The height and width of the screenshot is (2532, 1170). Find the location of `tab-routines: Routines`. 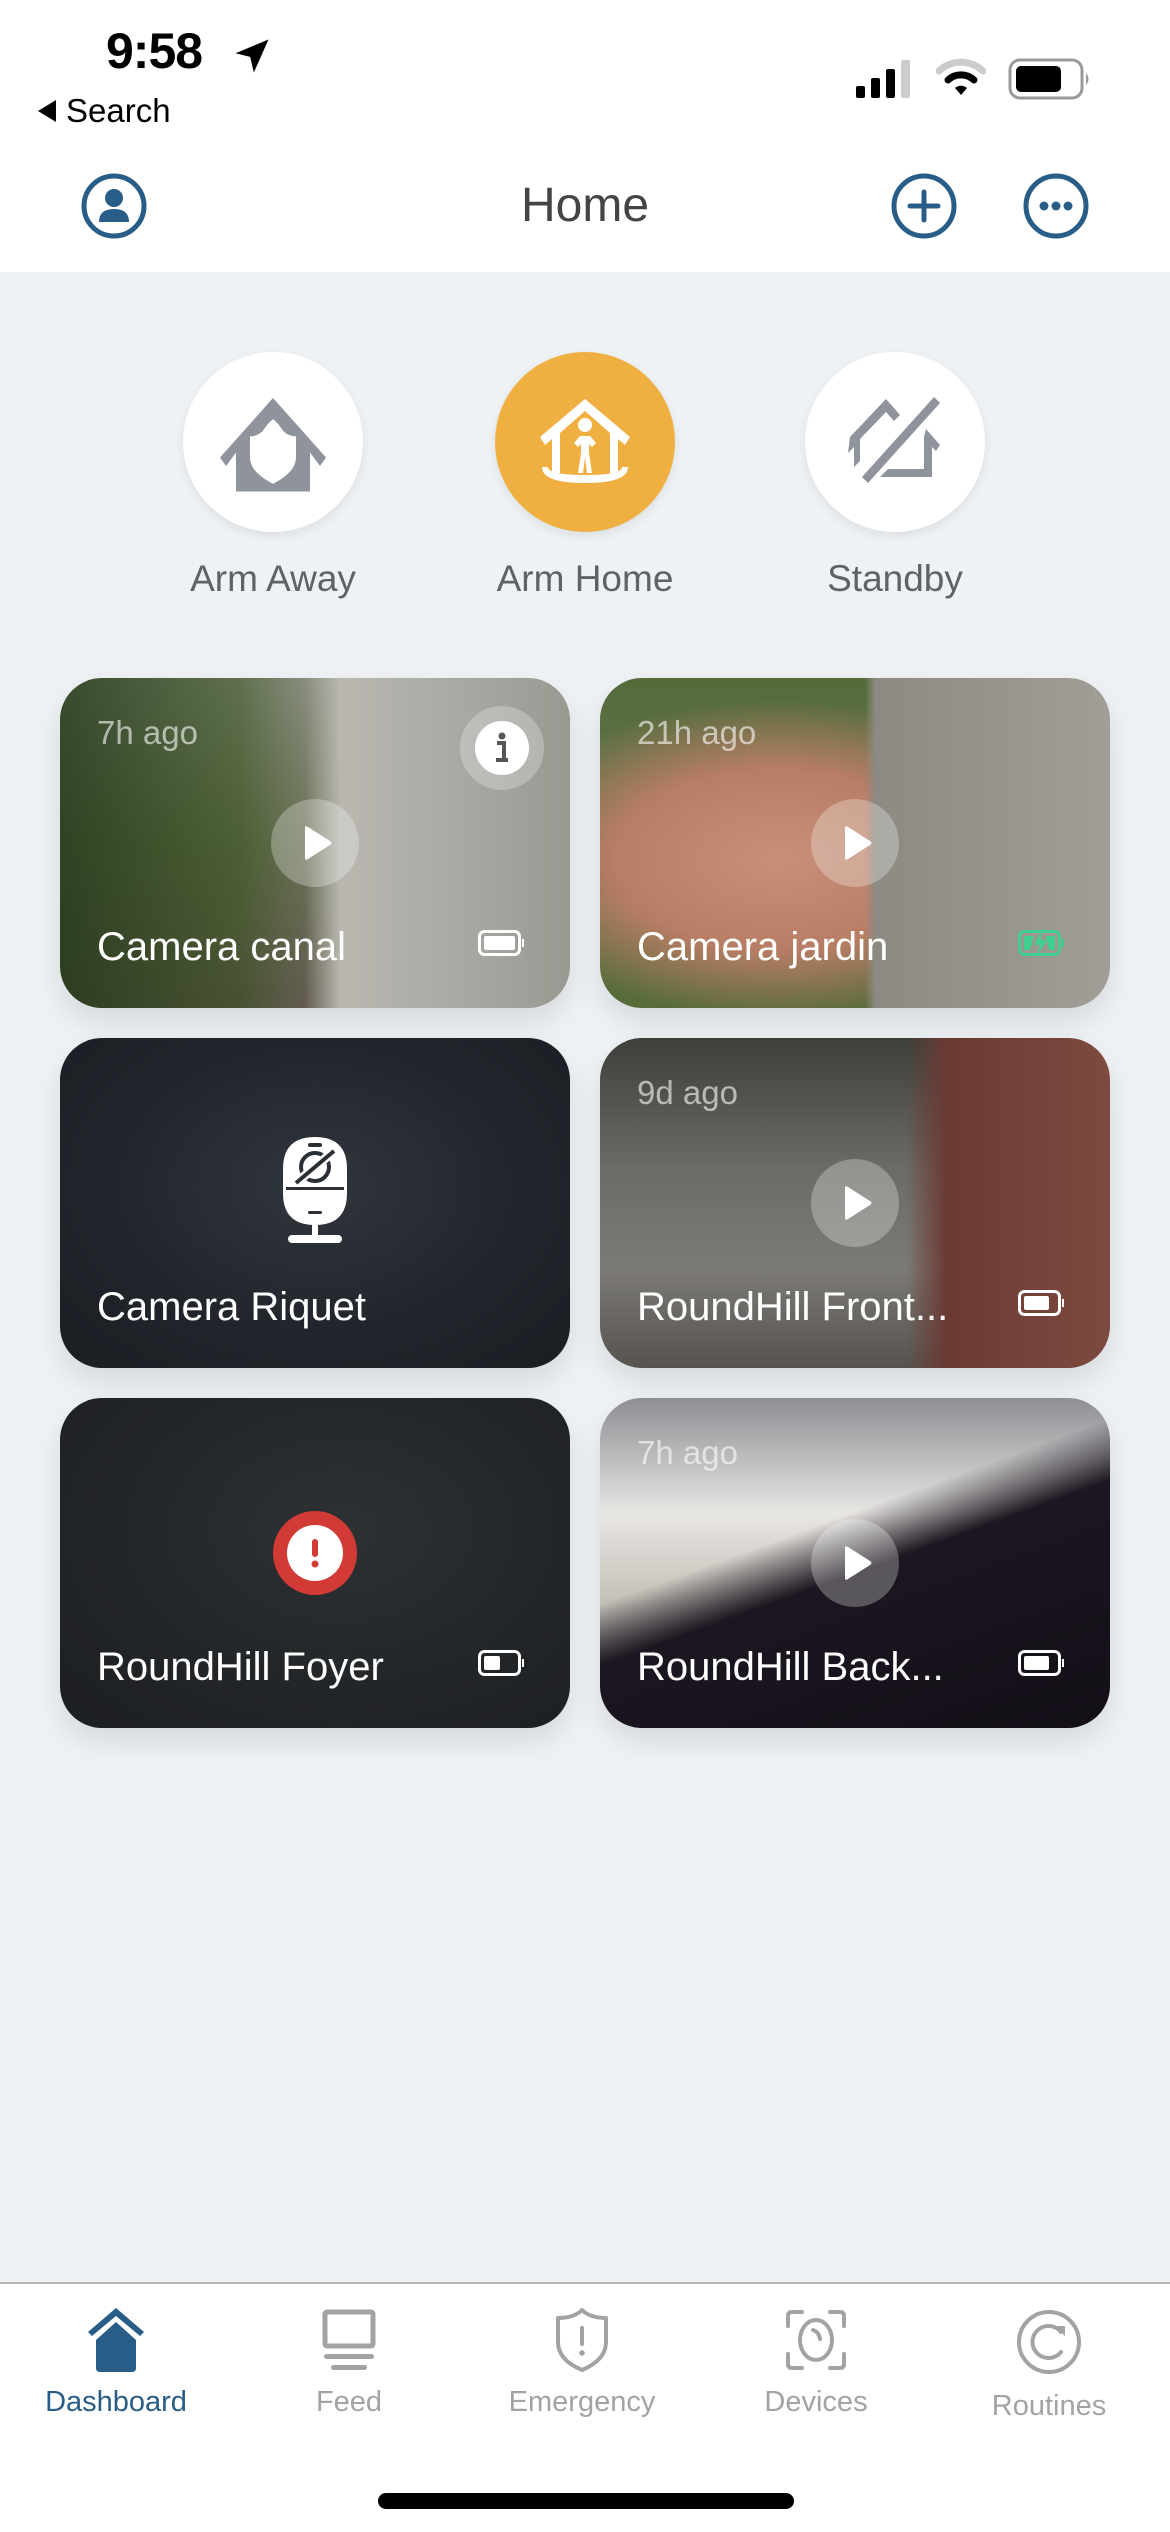

tab-routines: Routines is located at coordinates (1049, 2365).